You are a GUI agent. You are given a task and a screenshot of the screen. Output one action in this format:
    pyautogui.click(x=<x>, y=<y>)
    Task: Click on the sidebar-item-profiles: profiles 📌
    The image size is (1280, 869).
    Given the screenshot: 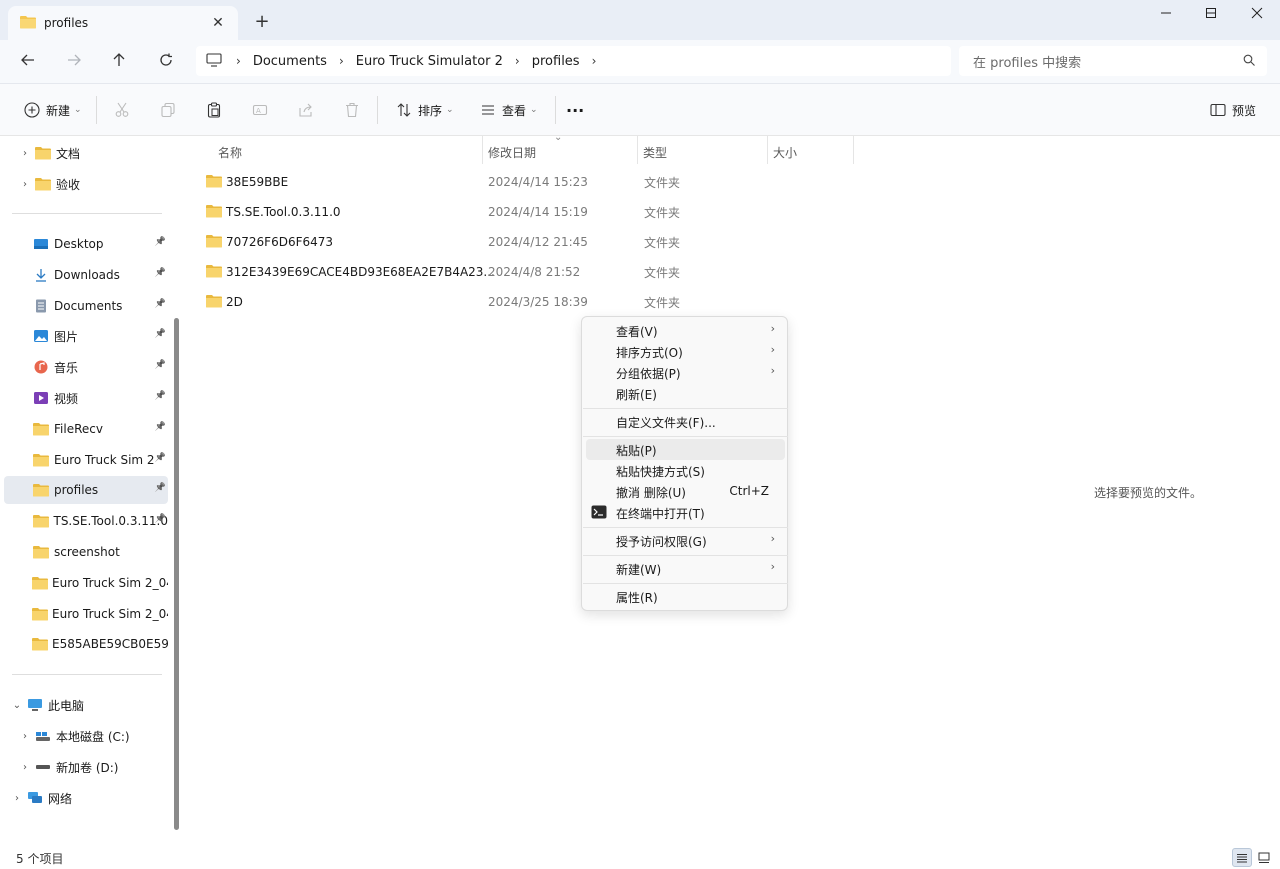 What is the action you would take?
    pyautogui.click(x=86, y=490)
    